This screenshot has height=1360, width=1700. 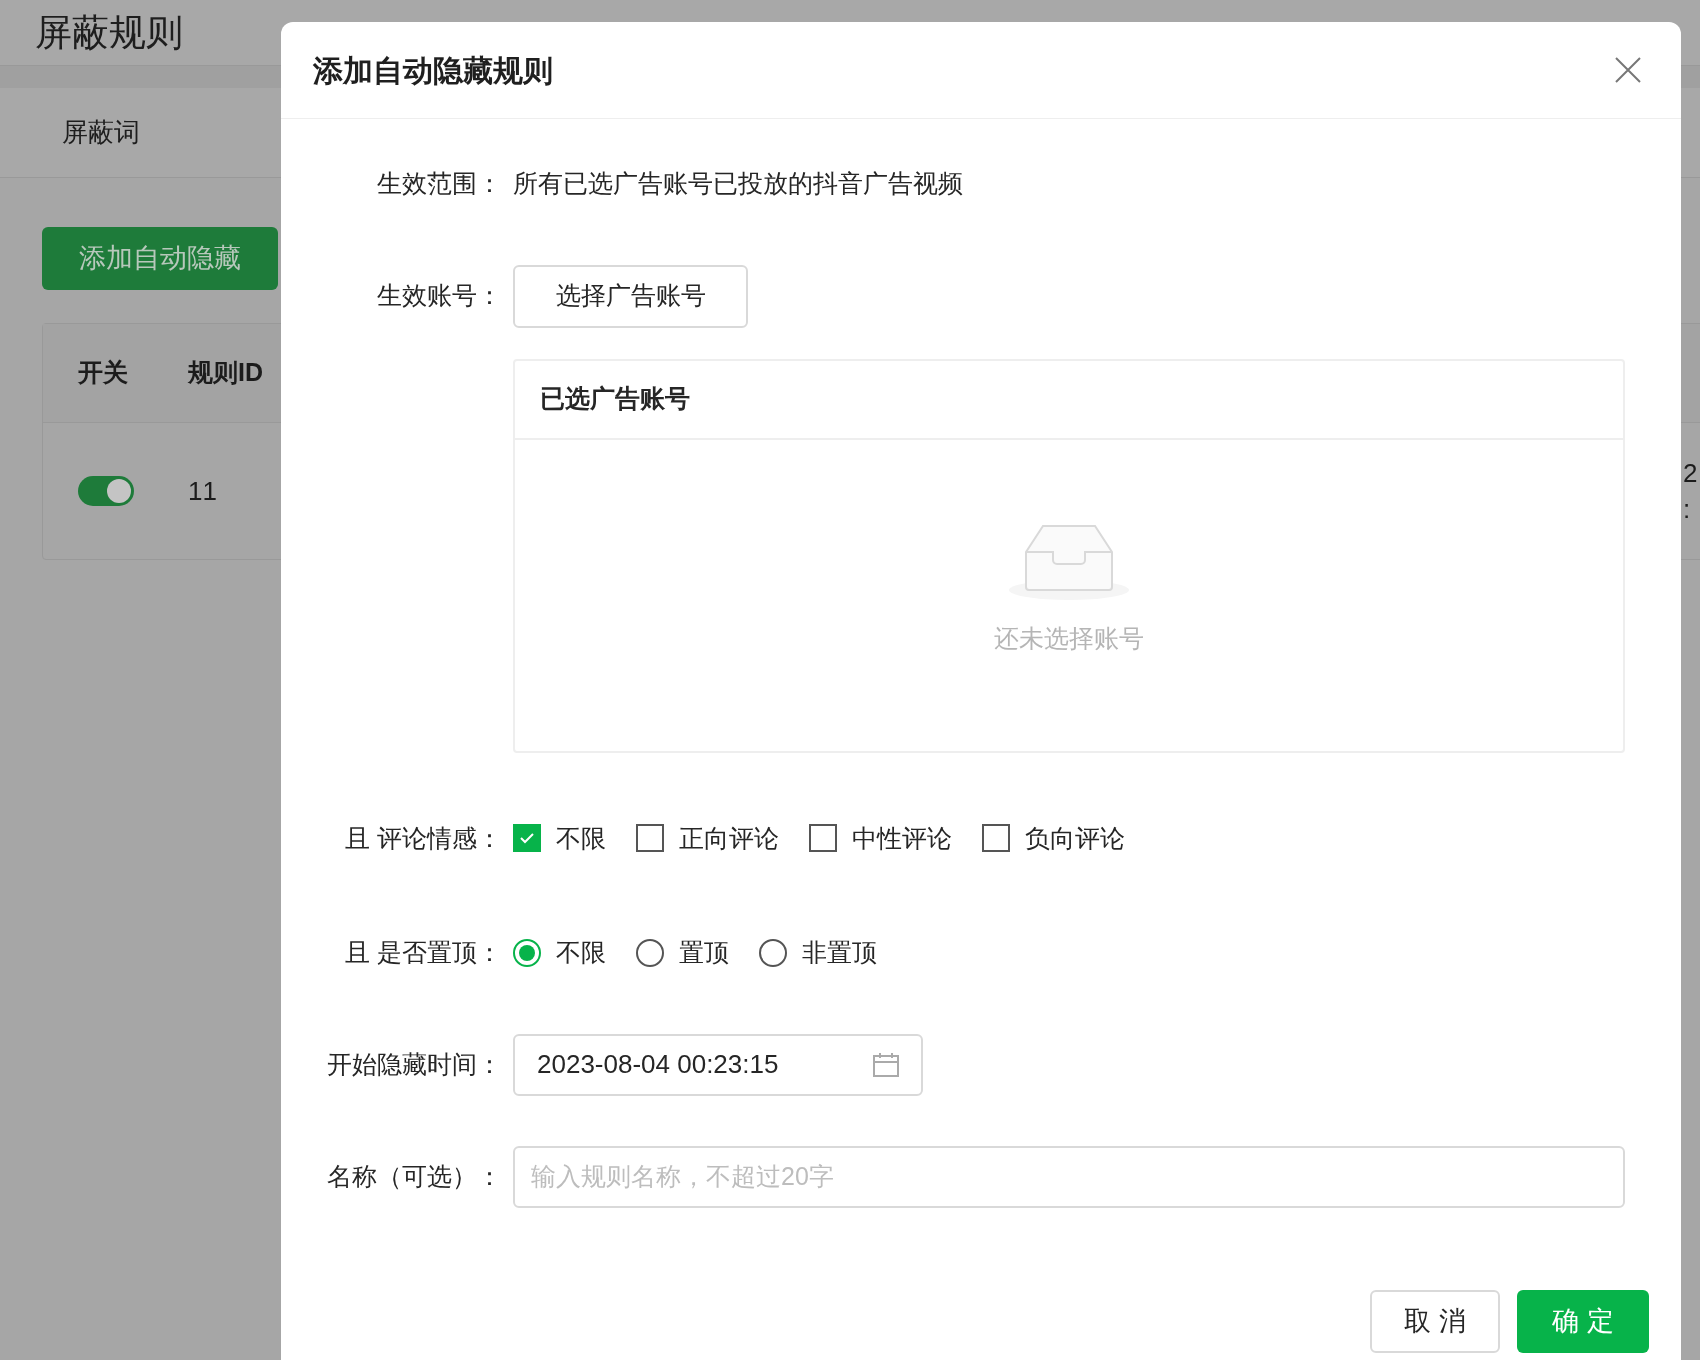 I want to click on date-field: 2023-08-04 00:23:15, so click(x=718, y=1064).